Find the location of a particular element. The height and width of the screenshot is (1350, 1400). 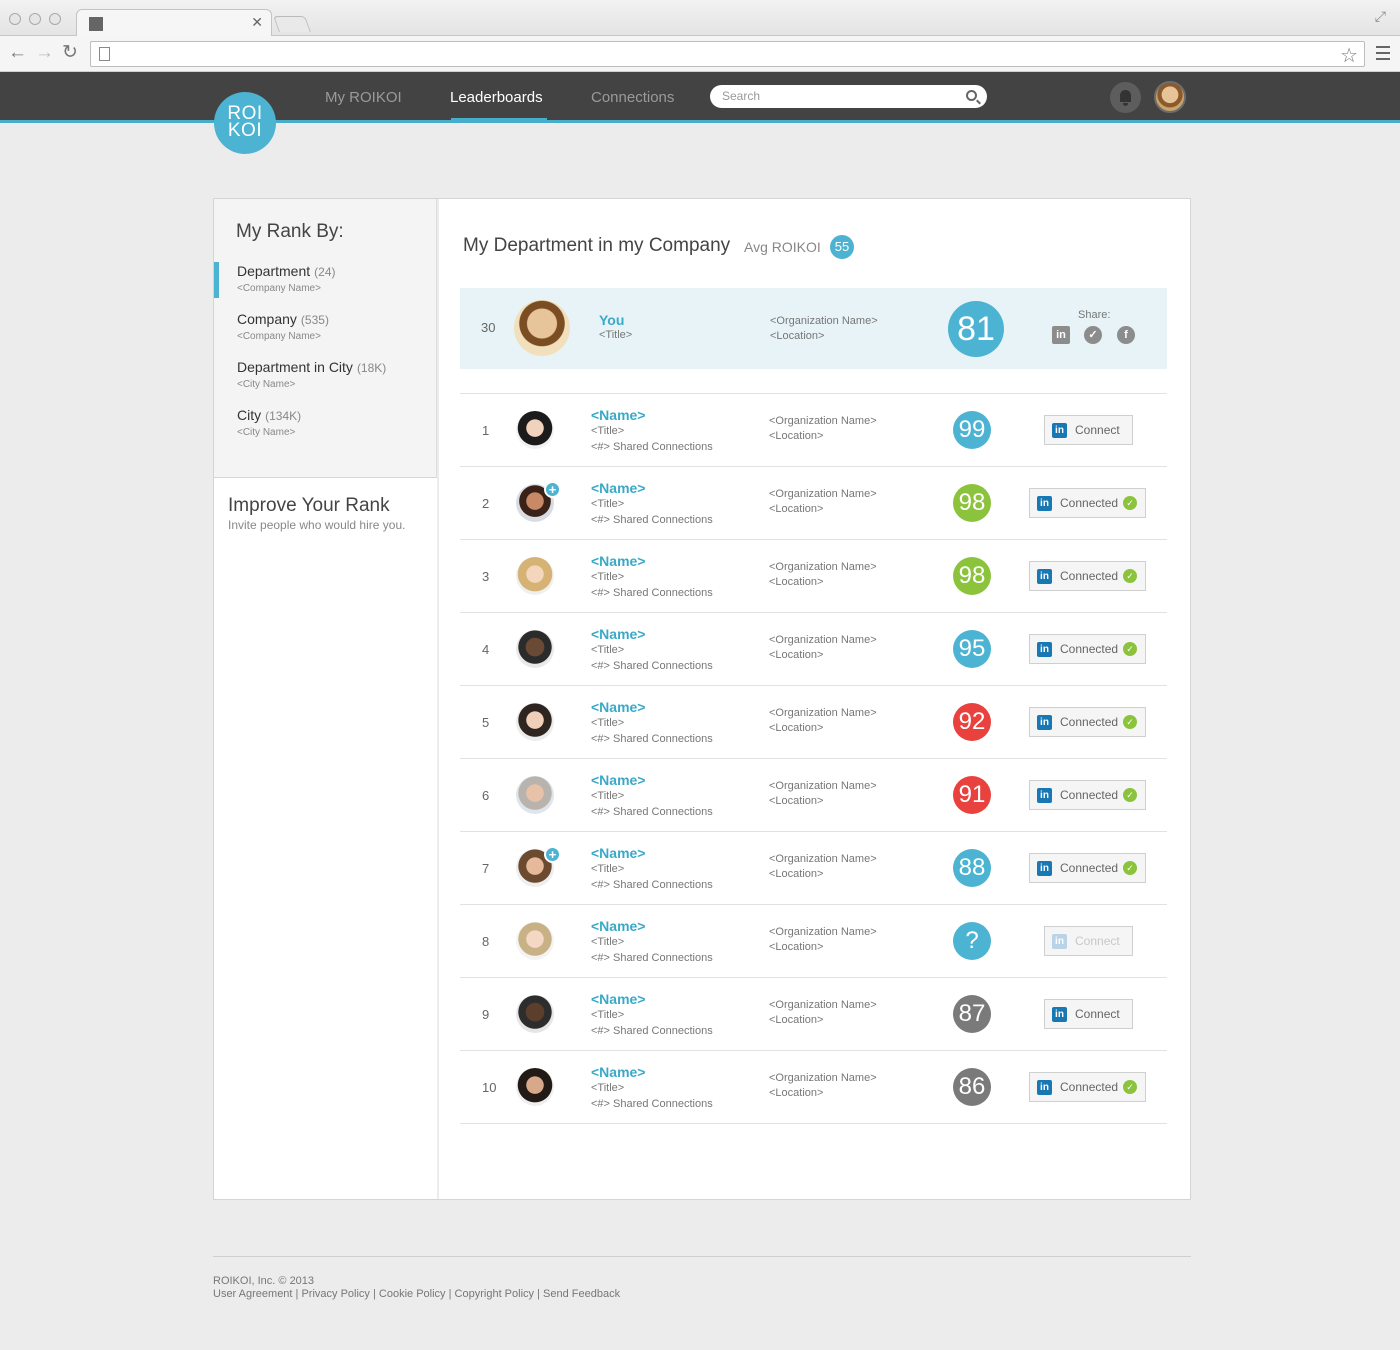

fullscreen-icon: ⤢ is located at coordinates (1380, 16).